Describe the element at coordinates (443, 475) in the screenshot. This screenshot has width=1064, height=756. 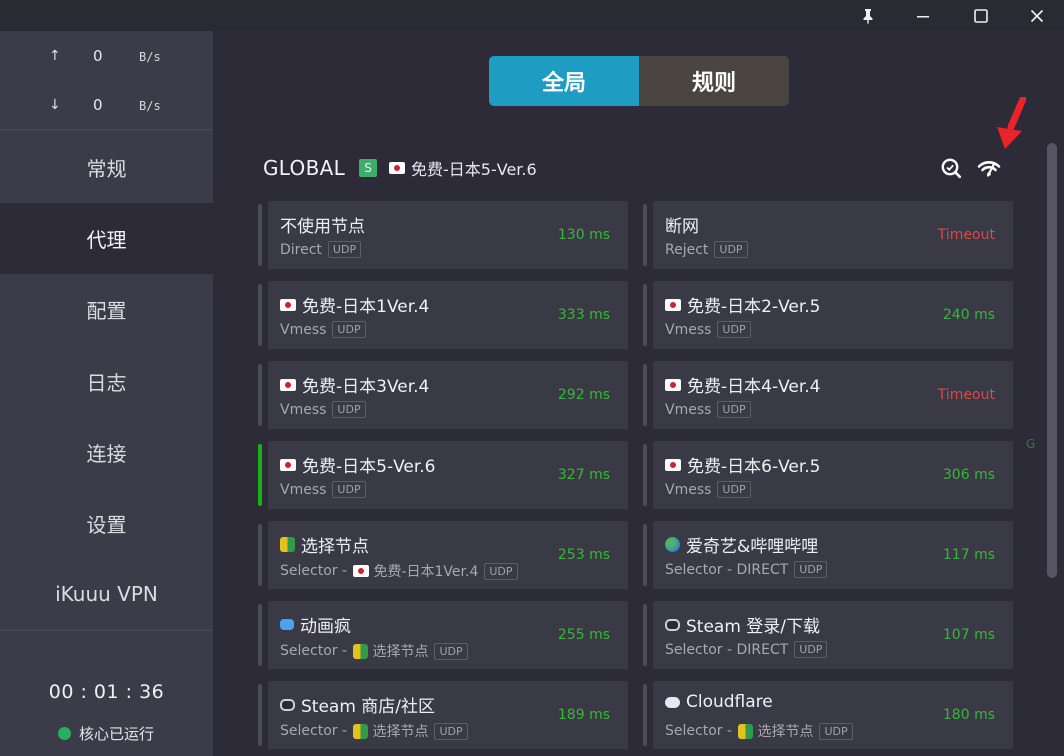
I see `proxy-card: 免费-日本5-Ver.6 Vmess UDP 327 ms` at that location.